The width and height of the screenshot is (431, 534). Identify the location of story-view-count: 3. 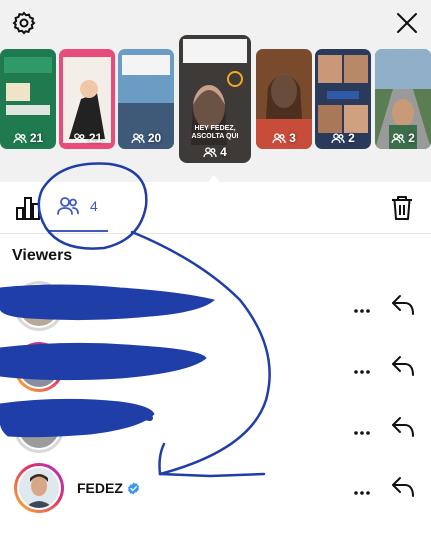
(284, 138).